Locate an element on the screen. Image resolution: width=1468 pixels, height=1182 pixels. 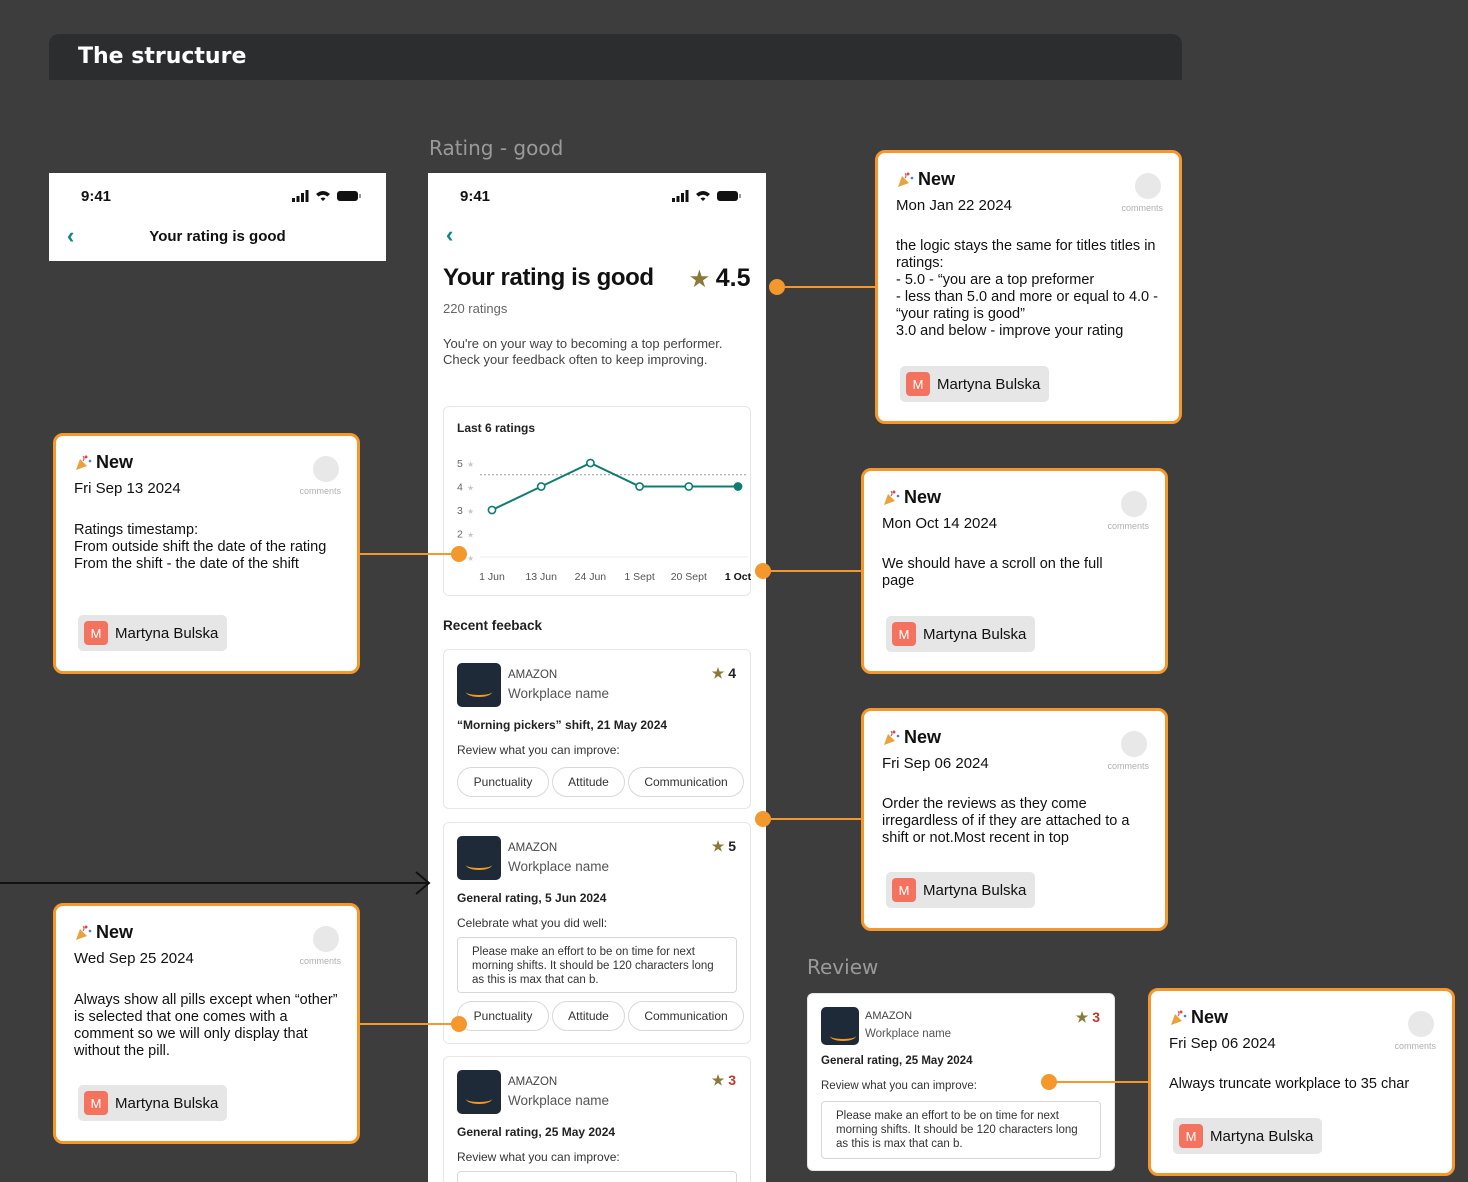
company-logo is located at coordinates (840, 1026).